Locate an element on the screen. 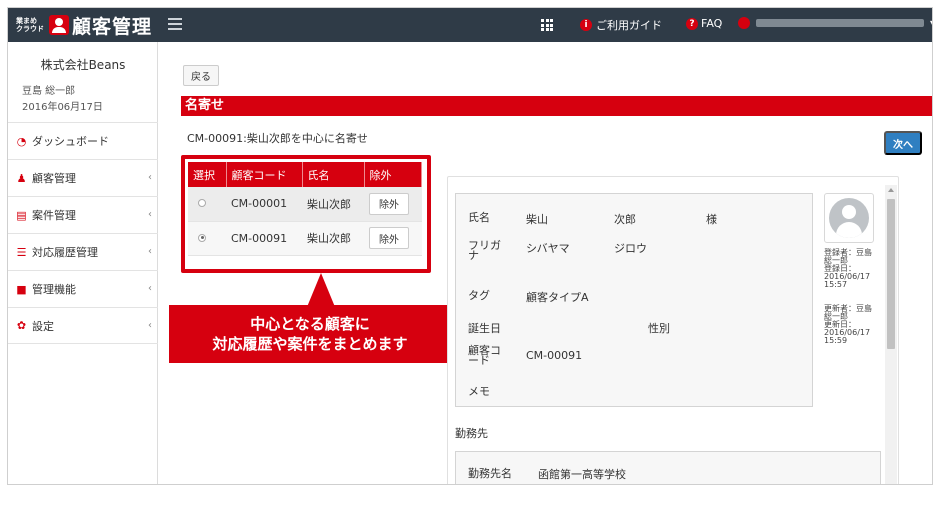  panel-scrollbar is located at coordinates (891, 334).